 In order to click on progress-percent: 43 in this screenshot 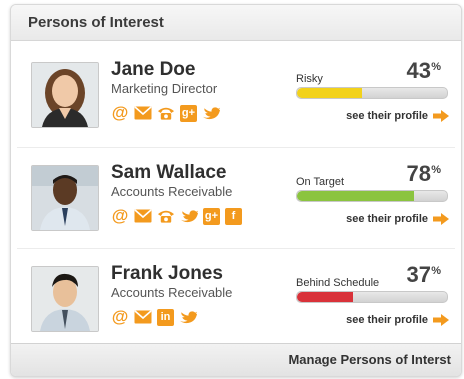, I will do `click(418, 70)`.